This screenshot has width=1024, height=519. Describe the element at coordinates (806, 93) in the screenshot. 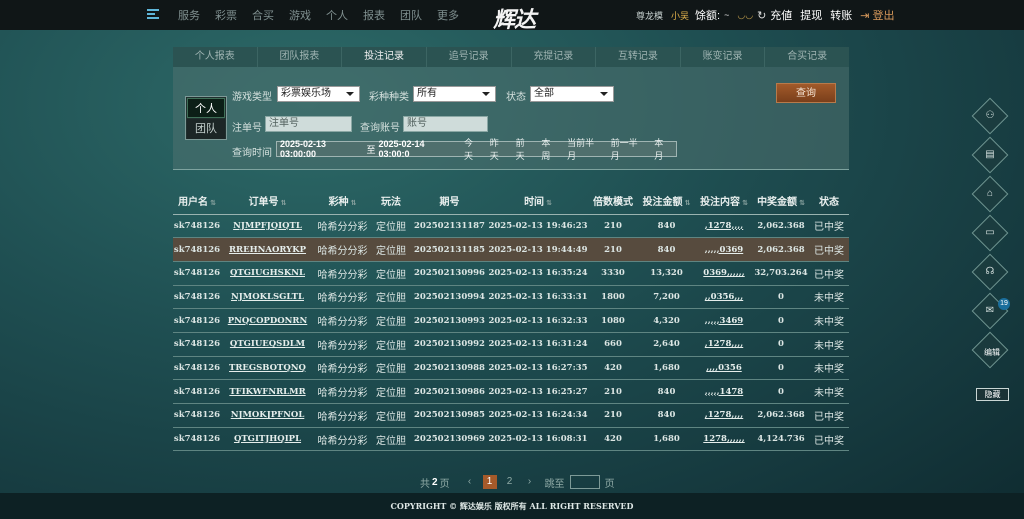

I see `query-button: 查询` at that location.